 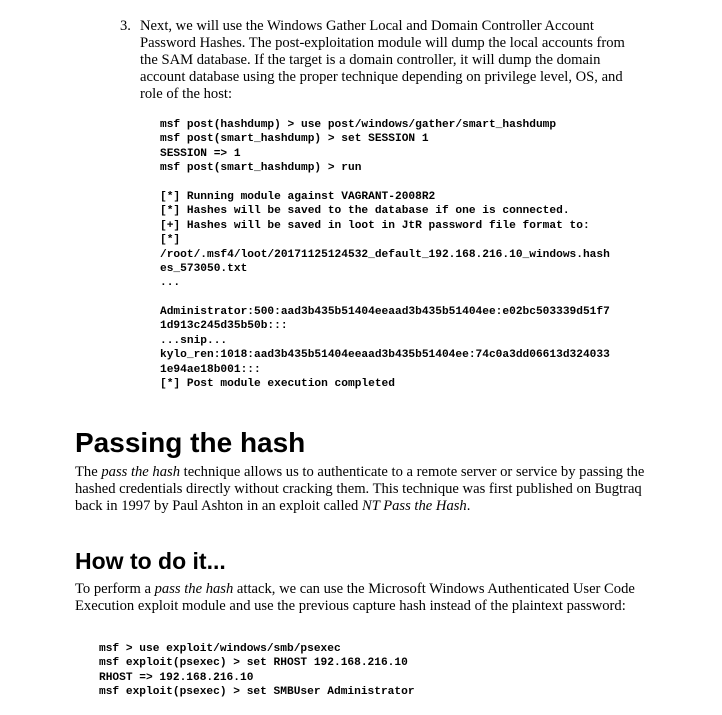 What do you see at coordinates (277, 384) in the screenshot?
I see `code-line: [*] Post module execution completed` at bounding box center [277, 384].